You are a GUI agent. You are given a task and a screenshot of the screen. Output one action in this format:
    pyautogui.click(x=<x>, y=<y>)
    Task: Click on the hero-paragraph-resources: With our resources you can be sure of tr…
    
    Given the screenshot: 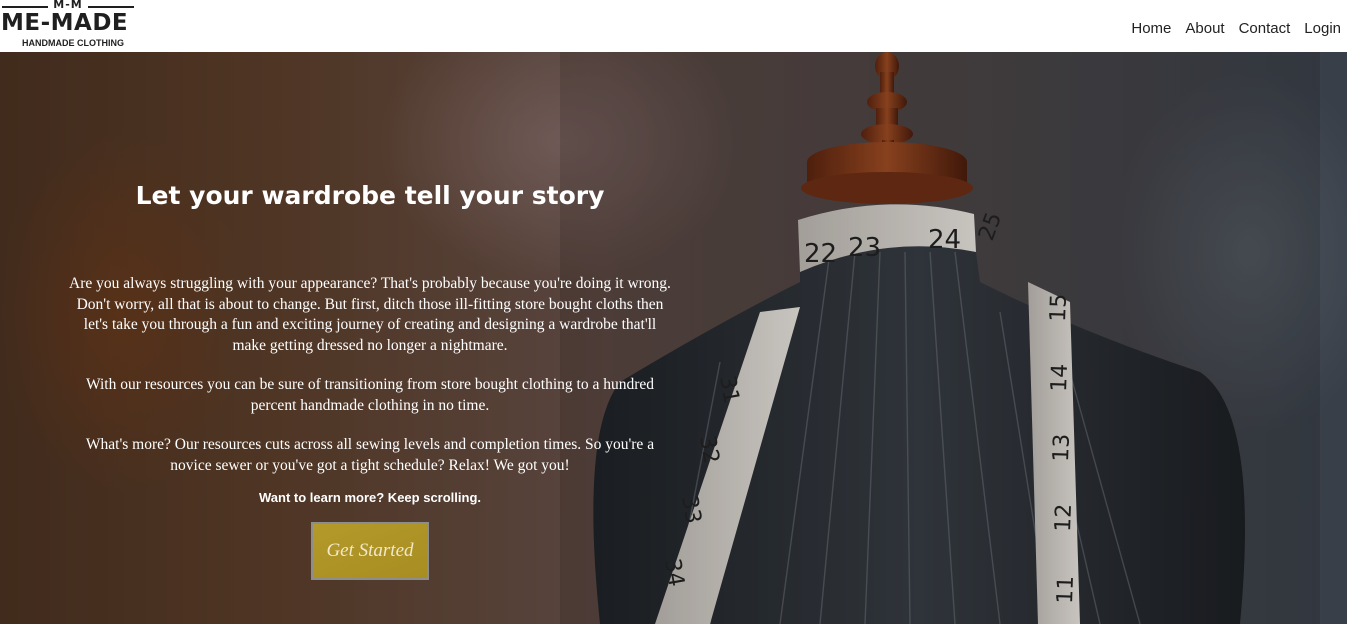 What is the action you would take?
    pyautogui.click(x=369, y=395)
    